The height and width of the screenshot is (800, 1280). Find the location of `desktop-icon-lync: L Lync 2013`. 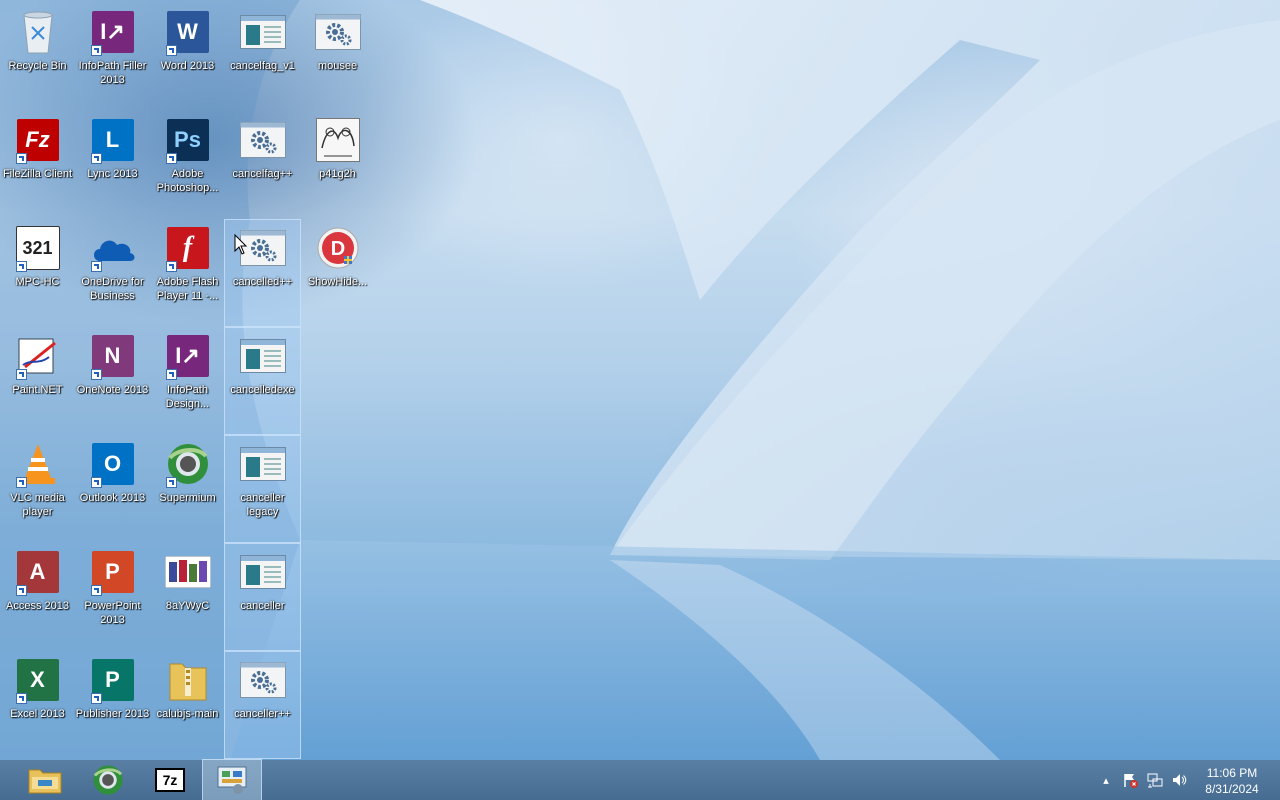

desktop-icon-lync: L Lync 2013 is located at coordinates (112, 165).